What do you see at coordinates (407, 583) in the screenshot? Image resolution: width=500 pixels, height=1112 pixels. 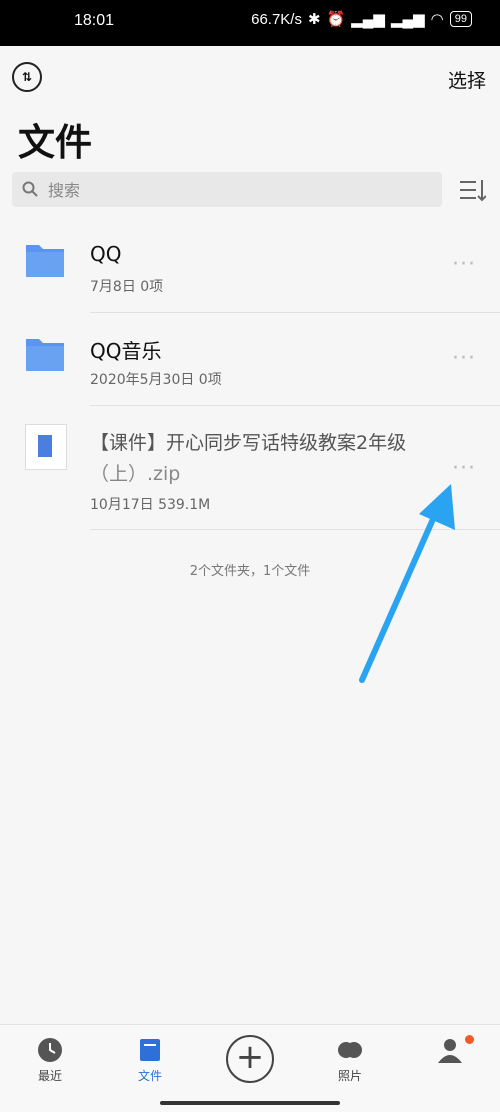 I see `annotation-arrow-icon` at bounding box center [407, 583].